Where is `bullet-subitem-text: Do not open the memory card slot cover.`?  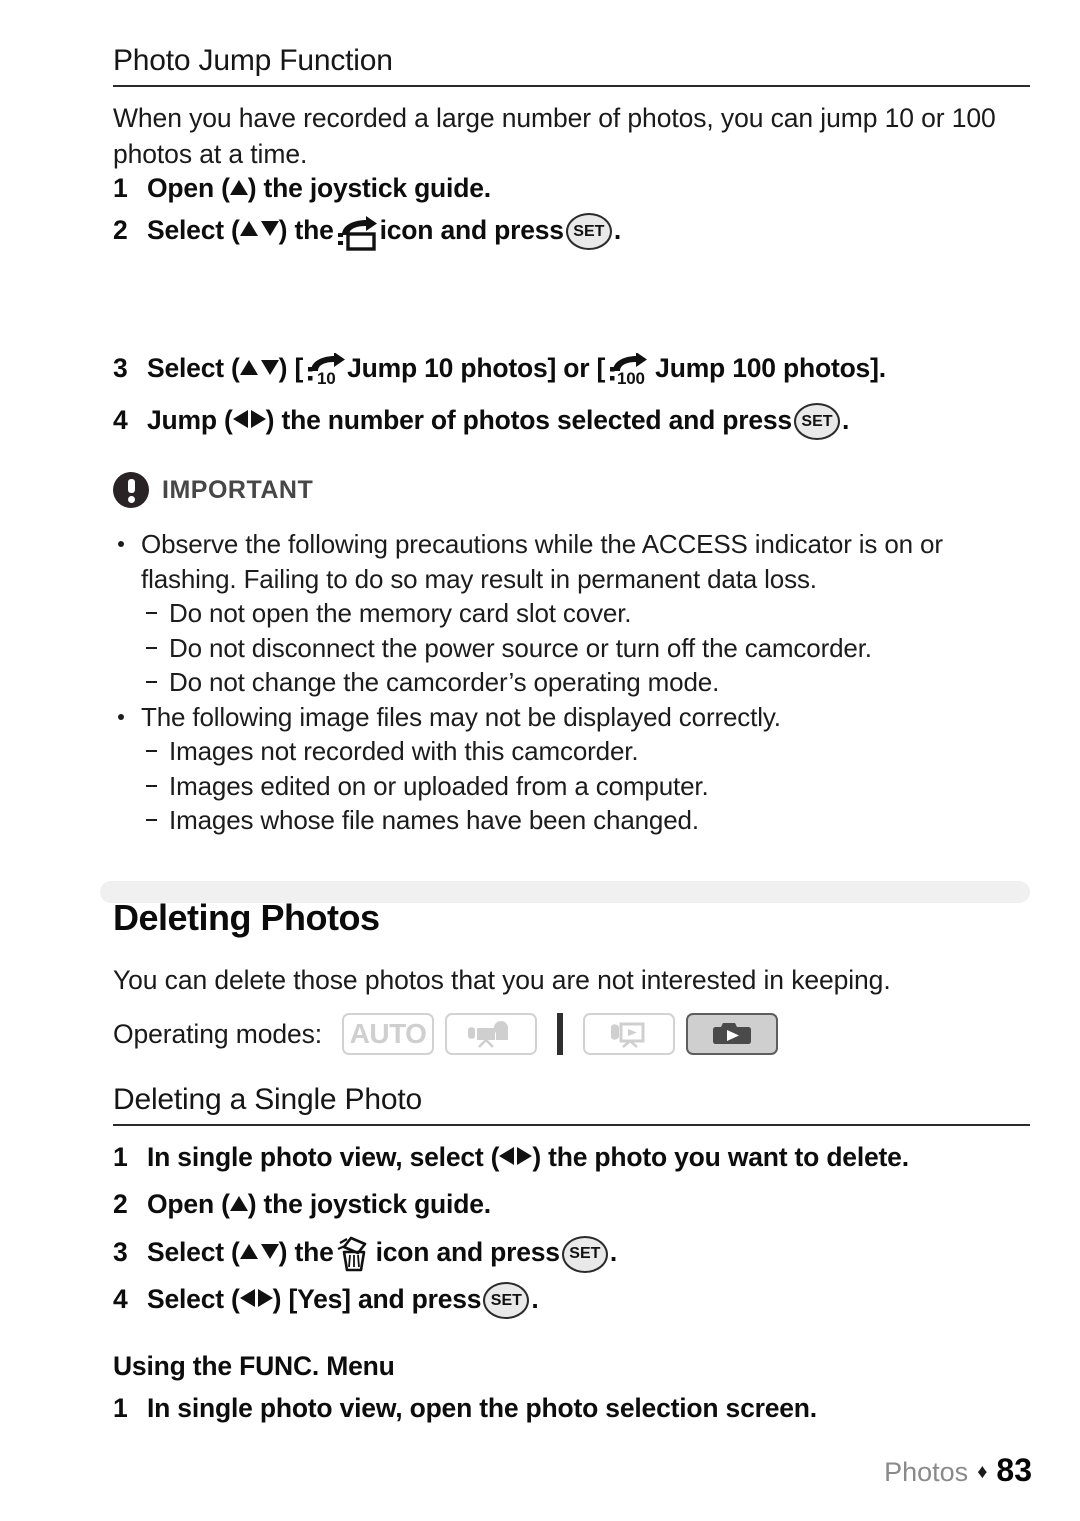 bullet-subitem-text: Do not open the memory card slot cover. is located at coordinates (400, 613).